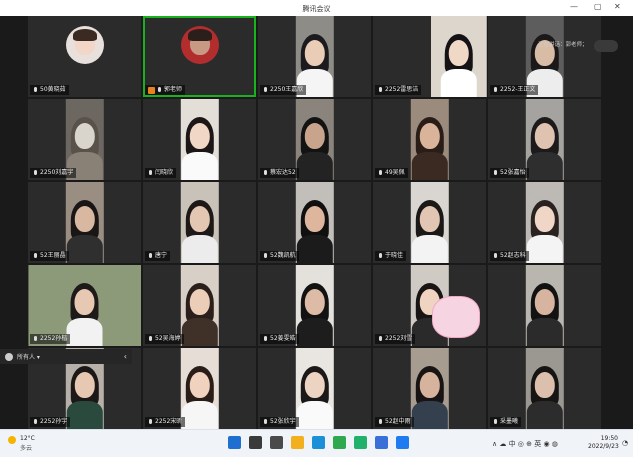  What do you see at coordinates (53, 89) in the screenshot?
I see `participant-name: 50黄晓茹` at bounding box center [53, 89].